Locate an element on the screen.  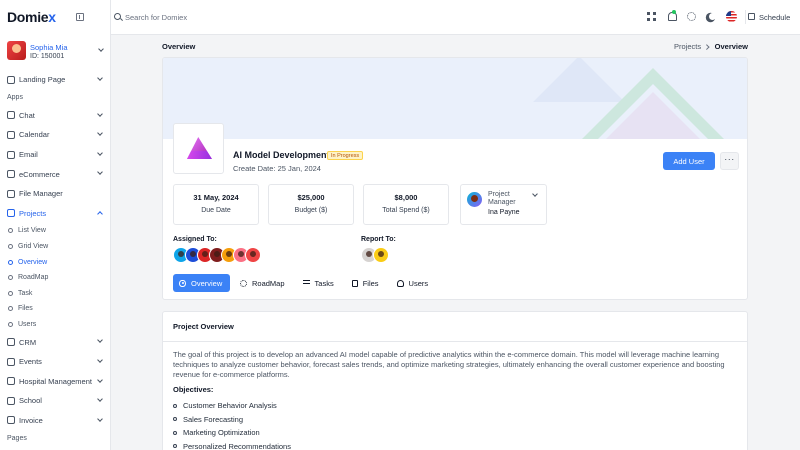
breadcrumb-parent: Projects is located at coordinates (687, 46).